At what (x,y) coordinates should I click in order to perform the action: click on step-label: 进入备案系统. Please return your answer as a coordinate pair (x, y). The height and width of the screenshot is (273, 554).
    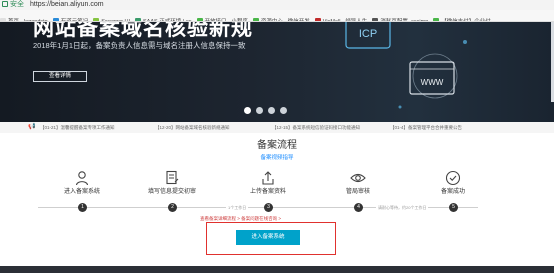
    Looking at the image, I should click on (81, 192).